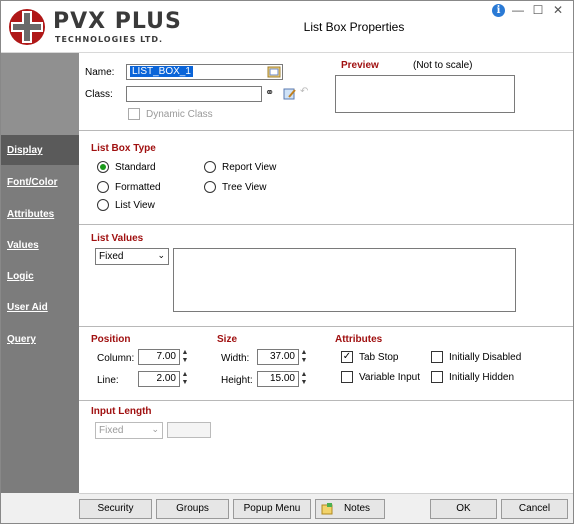  What do you see at coordinates (189, 430) in the screenshot?
I see `input-length-input` at bounding box center [189, 430].